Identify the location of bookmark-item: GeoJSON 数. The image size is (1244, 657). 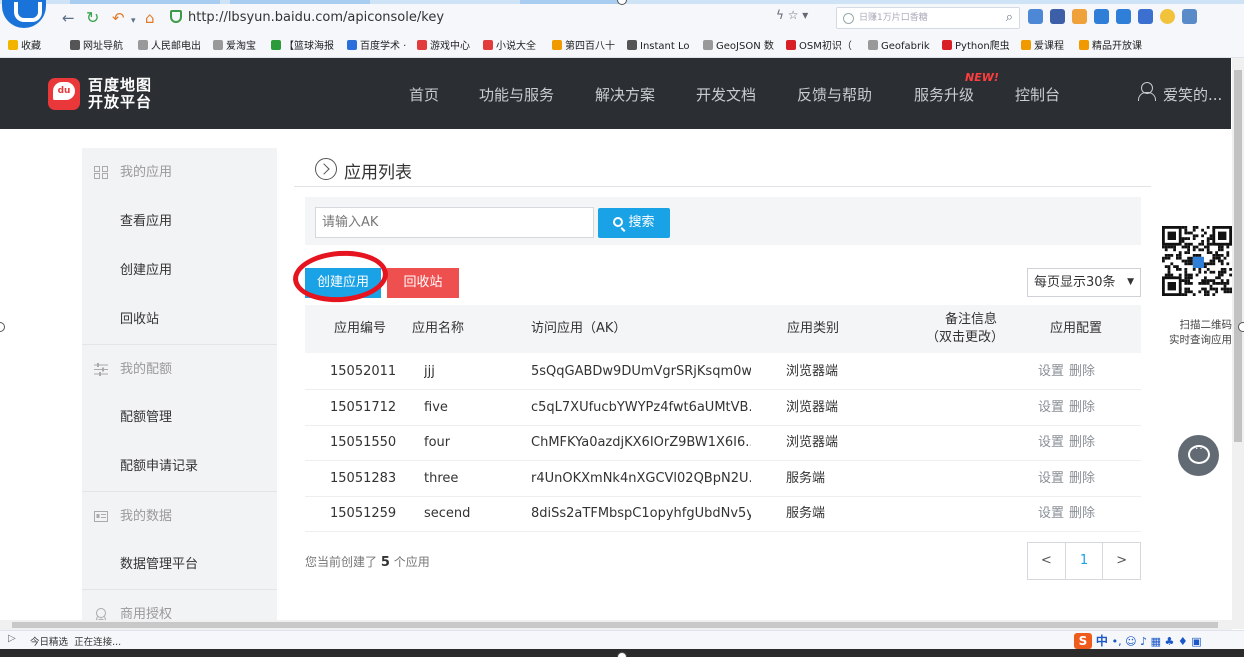
(738, 47).